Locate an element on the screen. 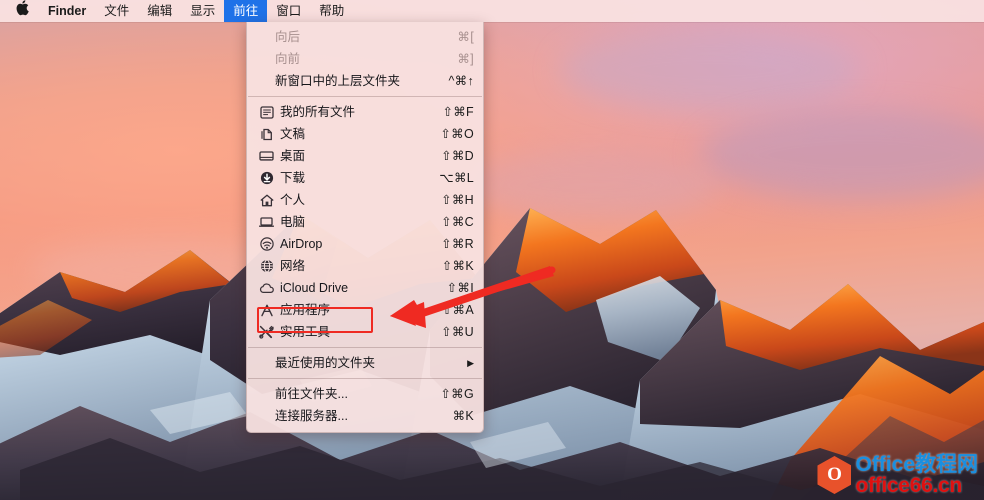  watermark-text: Office教程网 office66.cn is located at coordinates (916, 475).